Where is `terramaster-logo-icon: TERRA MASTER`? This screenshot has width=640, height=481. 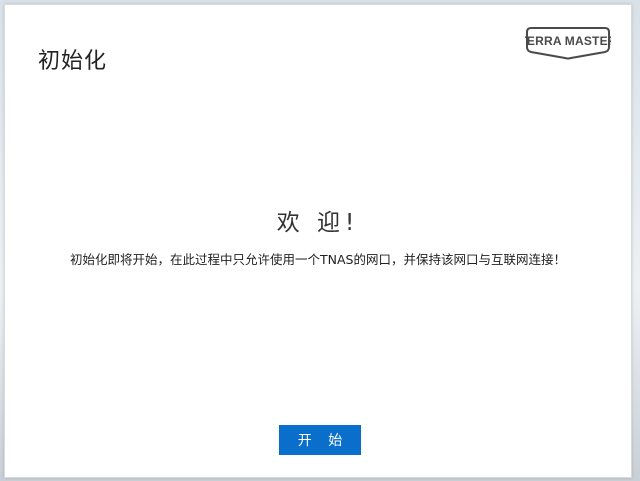
terramaster-logo-icon: TERRA MASTER is located at coordinates (568, 43).